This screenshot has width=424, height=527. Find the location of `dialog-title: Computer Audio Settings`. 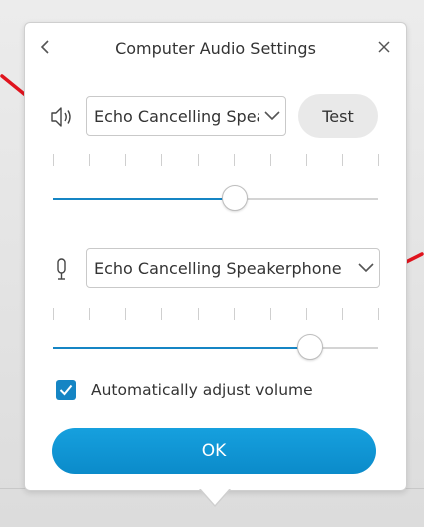

dialog-title: Computer Audio Settings is located at coordinates (215, 48).